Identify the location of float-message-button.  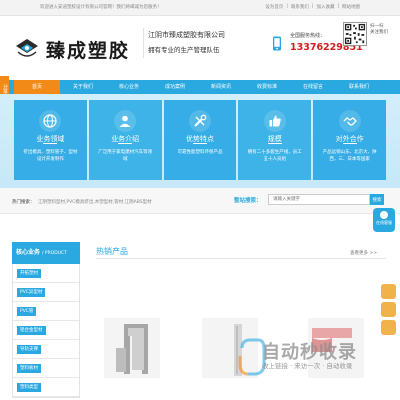
(388, 309).